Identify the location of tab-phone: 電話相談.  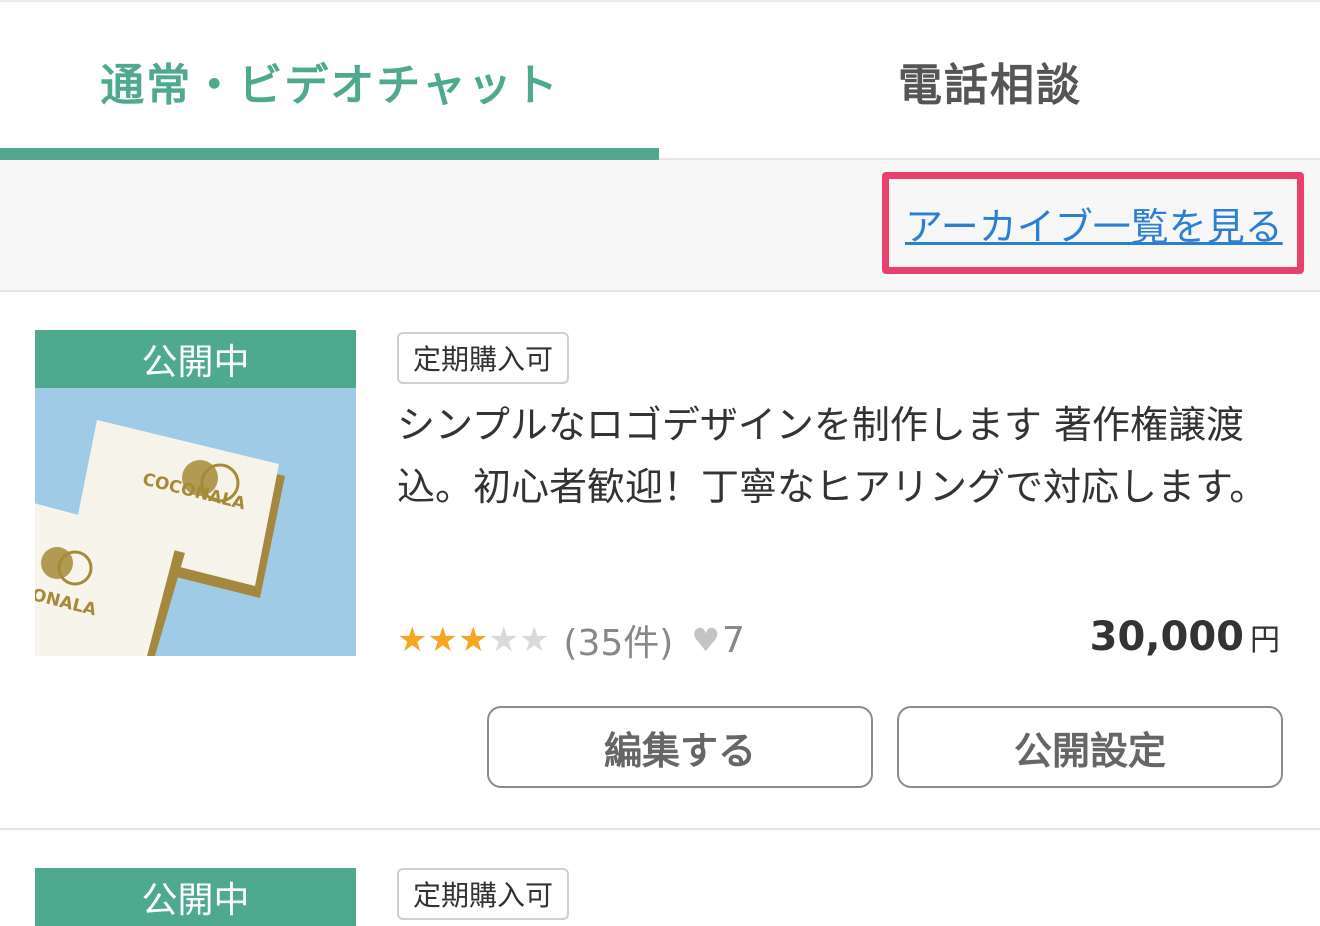
(990, 81).